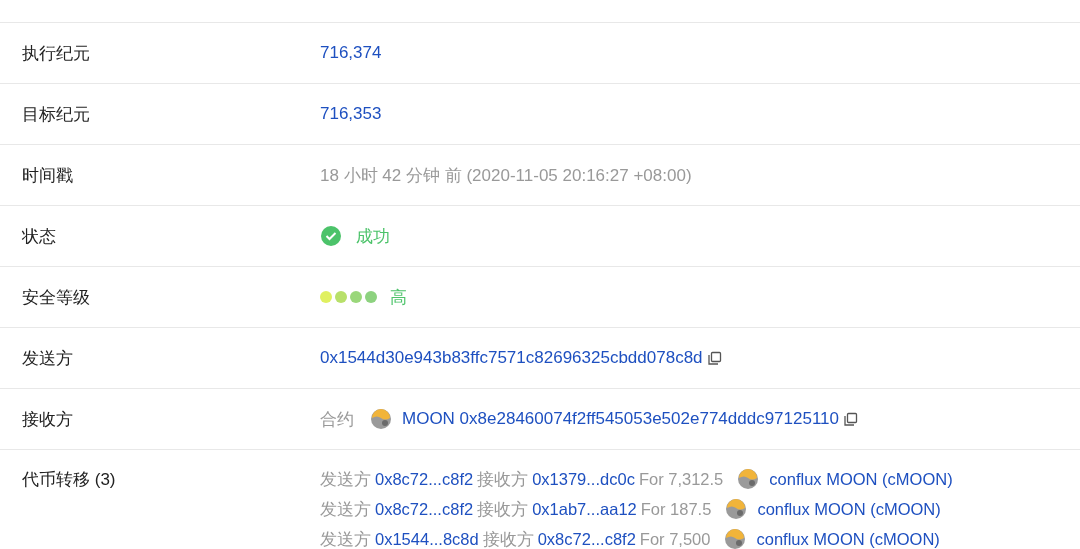 Image resolution: width=1080 pixels, height=549 pixels. I want to click on contract-link: MOON 0x8e28460074f2ff545053e502e774dddc97125110, so click(621, 419).